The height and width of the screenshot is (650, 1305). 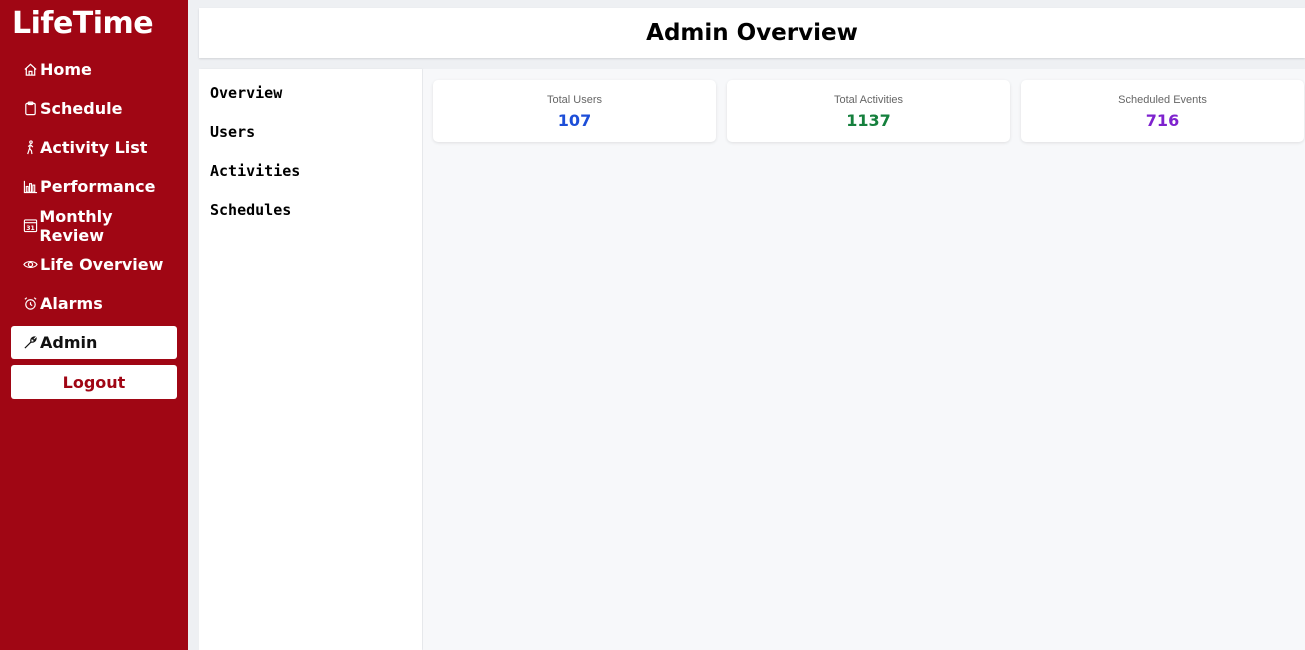 What do you see at coordinates (83, 23) in the screenshot?
I see `app-brand: LifeTime` at bounding box center [83, 23].